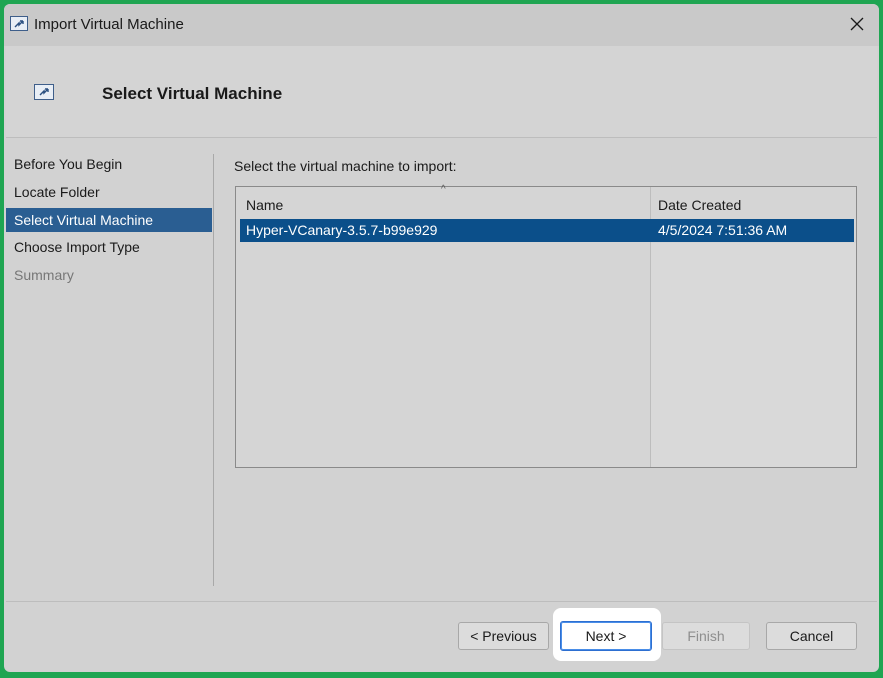 The image size is (883, 678). What do you see at coordinates (723, 230) in the screenshot?
I see `vm-date-cell: 4/5/2024 7:51:36 AM` at bounding box center [723, 230].